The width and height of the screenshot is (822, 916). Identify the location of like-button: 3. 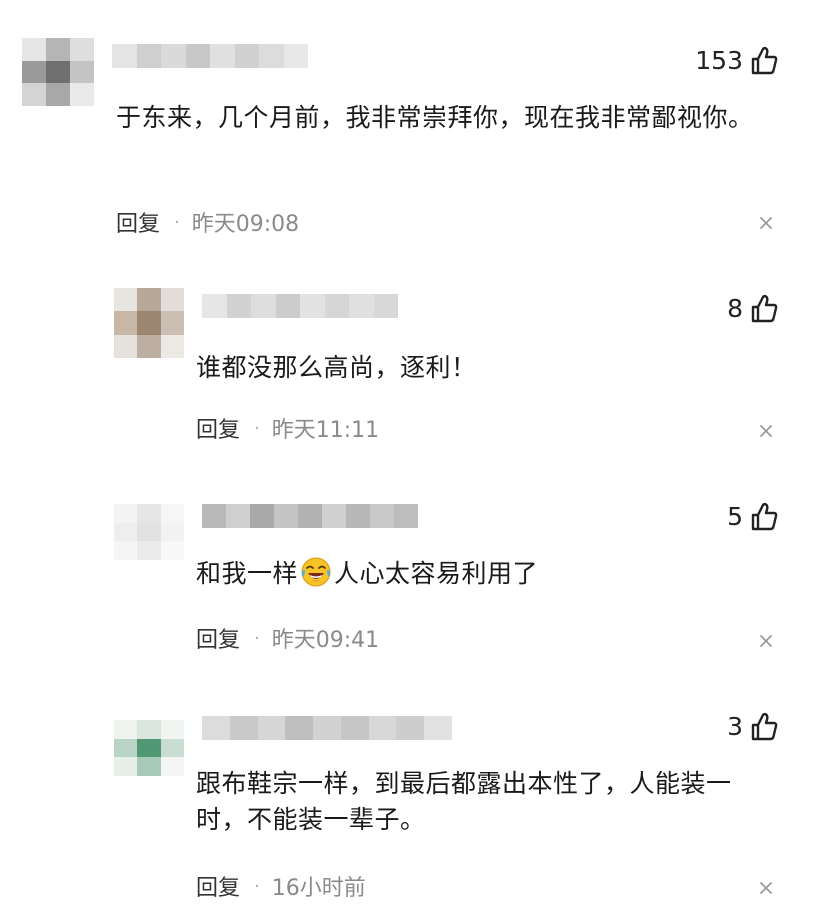
(752, 726).